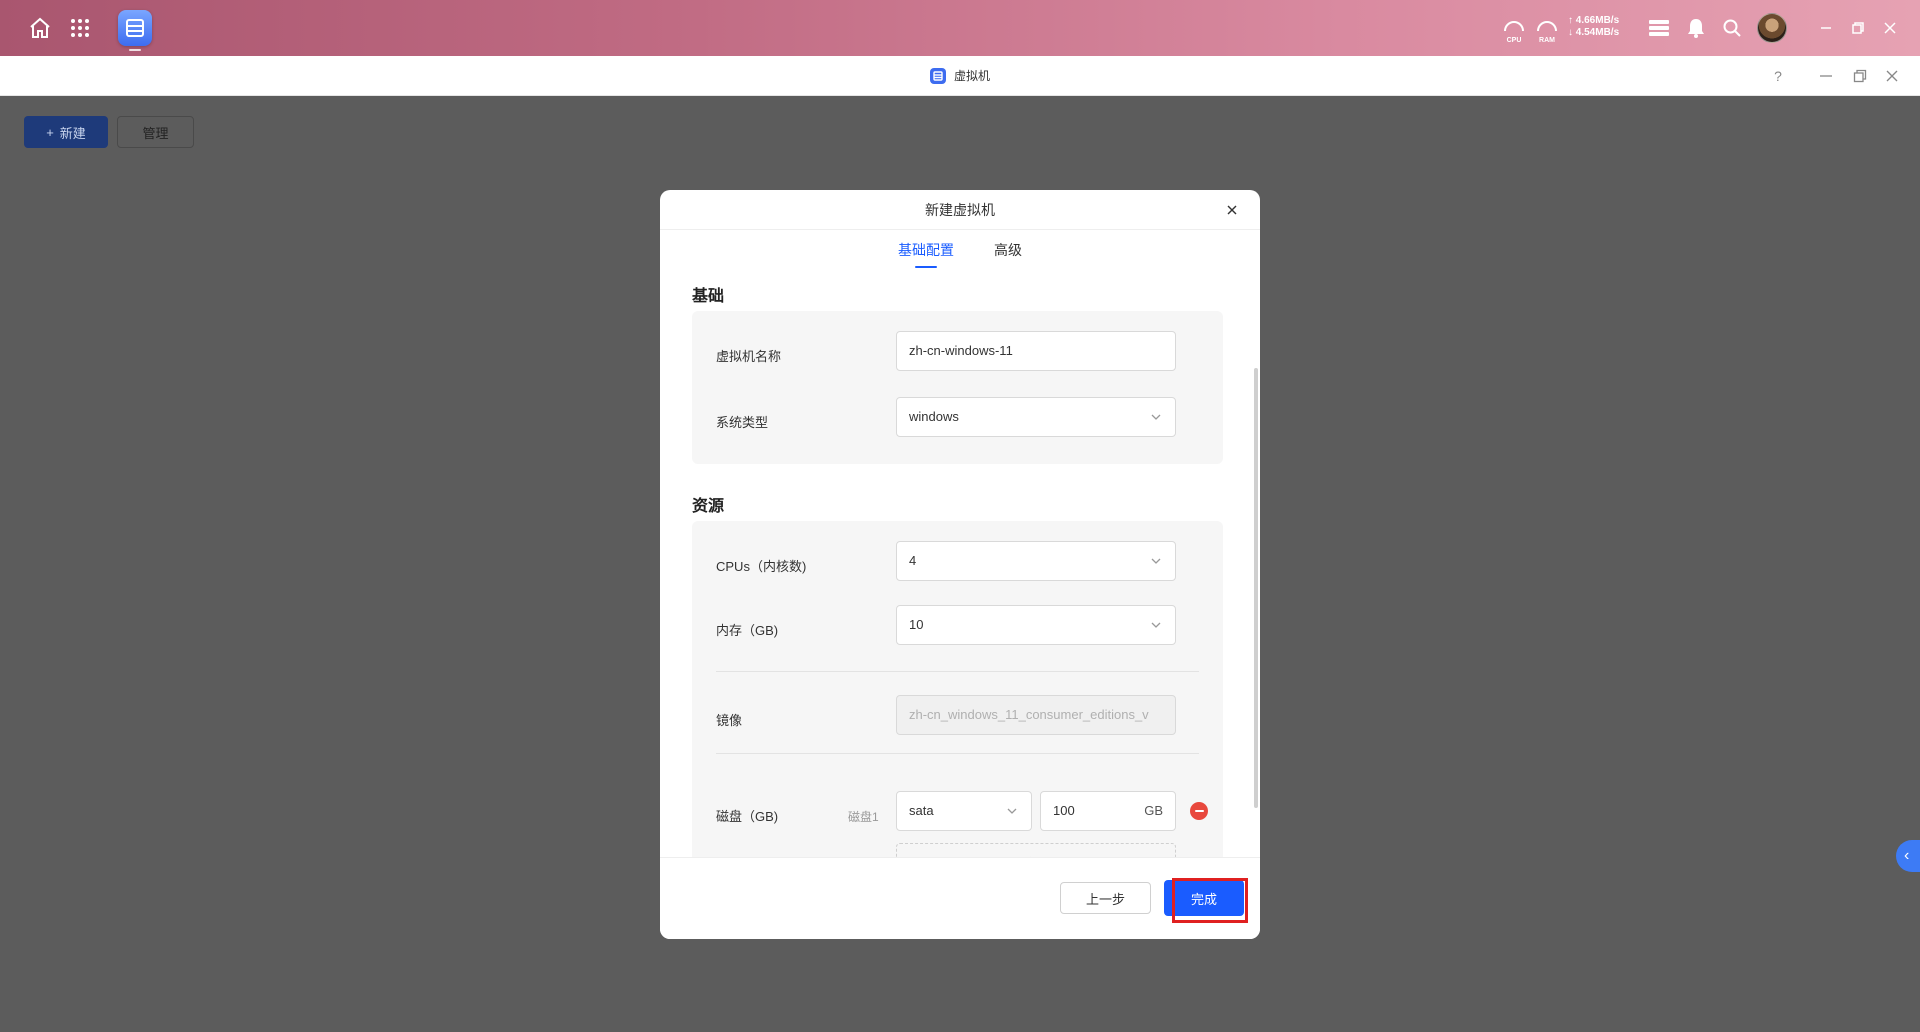  I want to click on network-speed: ↑ 4.66MB/s ↓ 4.54MB/s, so click(1593, 27).